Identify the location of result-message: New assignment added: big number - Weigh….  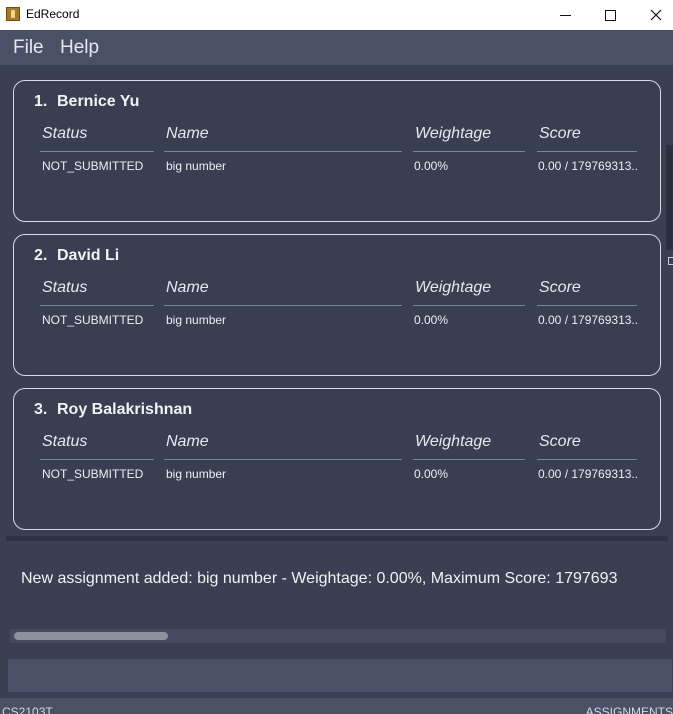
(319, 578).